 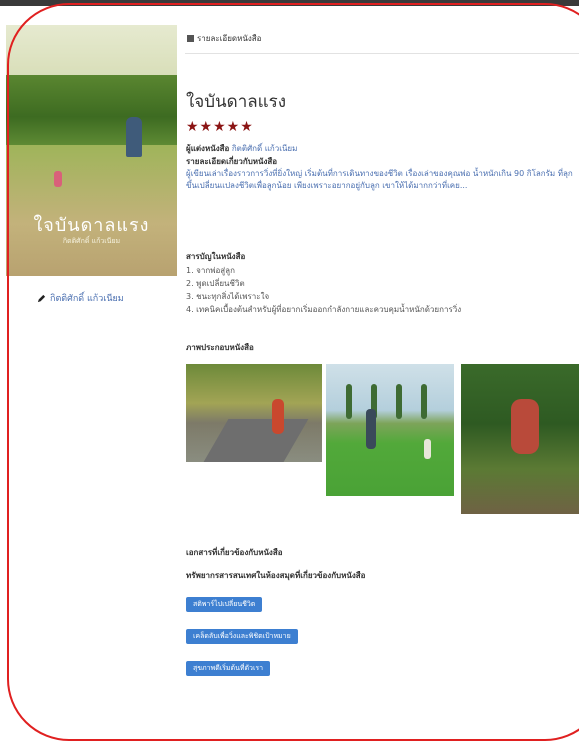 What do you see at coordinates (220, 127) in the screenshot?
I see `star-rating: ★★★★★` at bounding box center [220, 127].